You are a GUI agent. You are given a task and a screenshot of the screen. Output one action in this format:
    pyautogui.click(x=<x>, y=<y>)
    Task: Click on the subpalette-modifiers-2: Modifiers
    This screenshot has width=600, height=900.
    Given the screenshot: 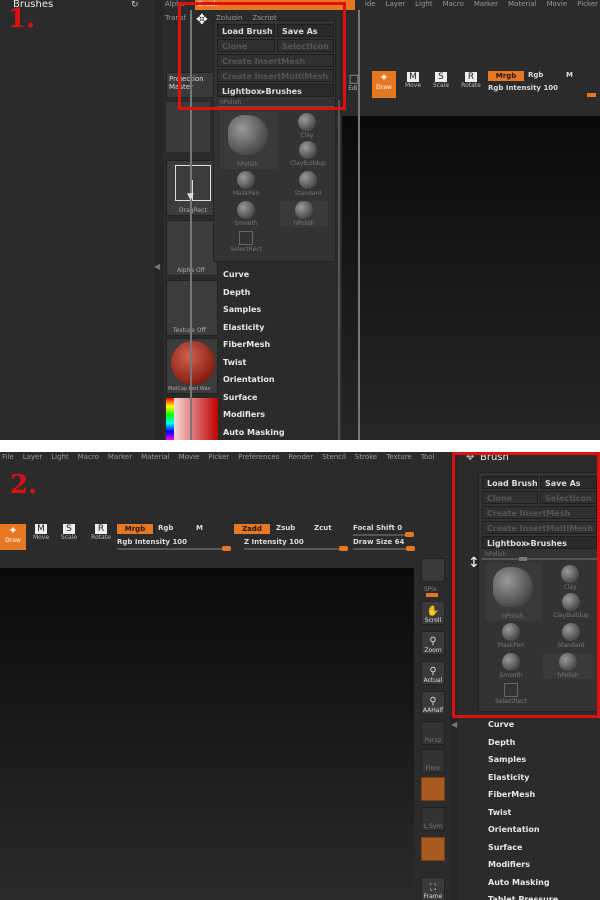 What is the action you would take?
    pyautogui.click(x=543, y=865)
    